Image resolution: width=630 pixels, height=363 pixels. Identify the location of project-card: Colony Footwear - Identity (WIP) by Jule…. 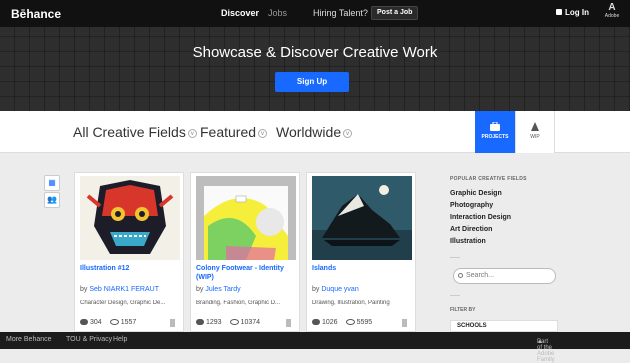
(245, 252).